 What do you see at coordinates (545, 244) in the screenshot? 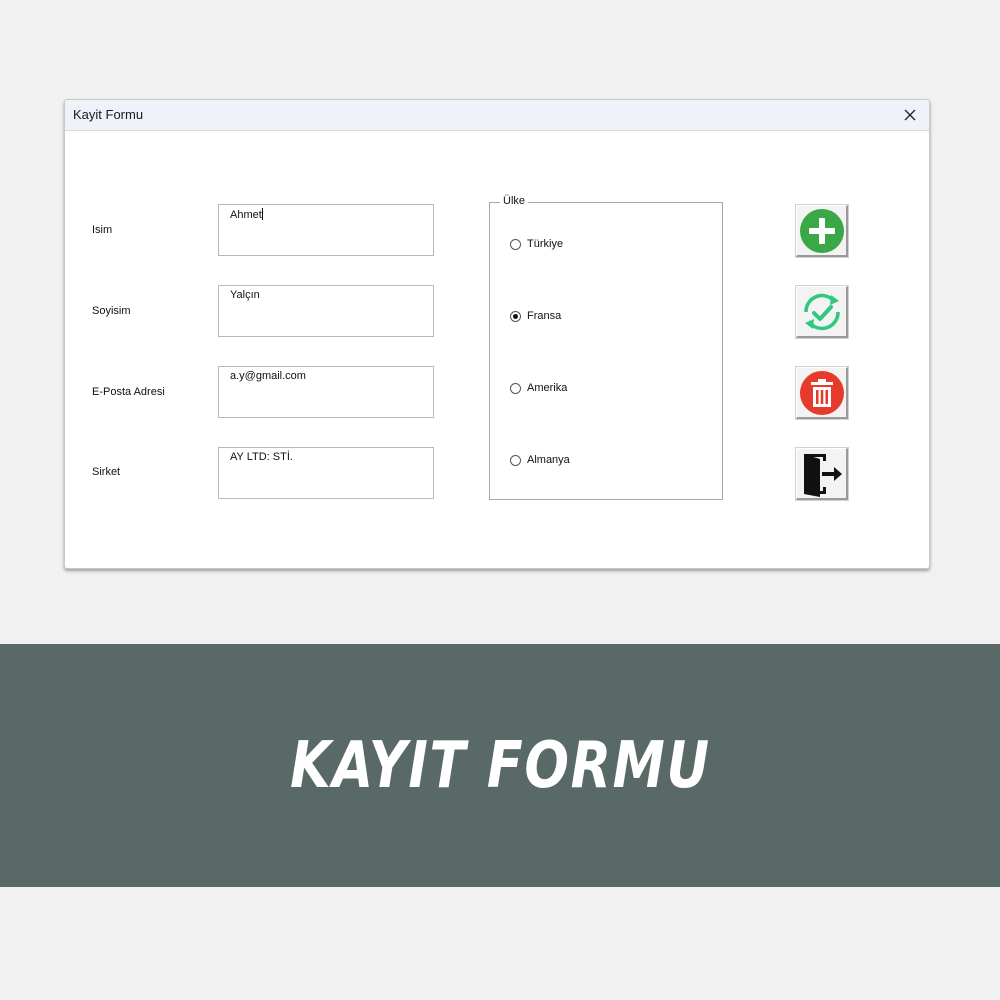
I see `radio-label: Türkiye` at bounding box center [545, 244].